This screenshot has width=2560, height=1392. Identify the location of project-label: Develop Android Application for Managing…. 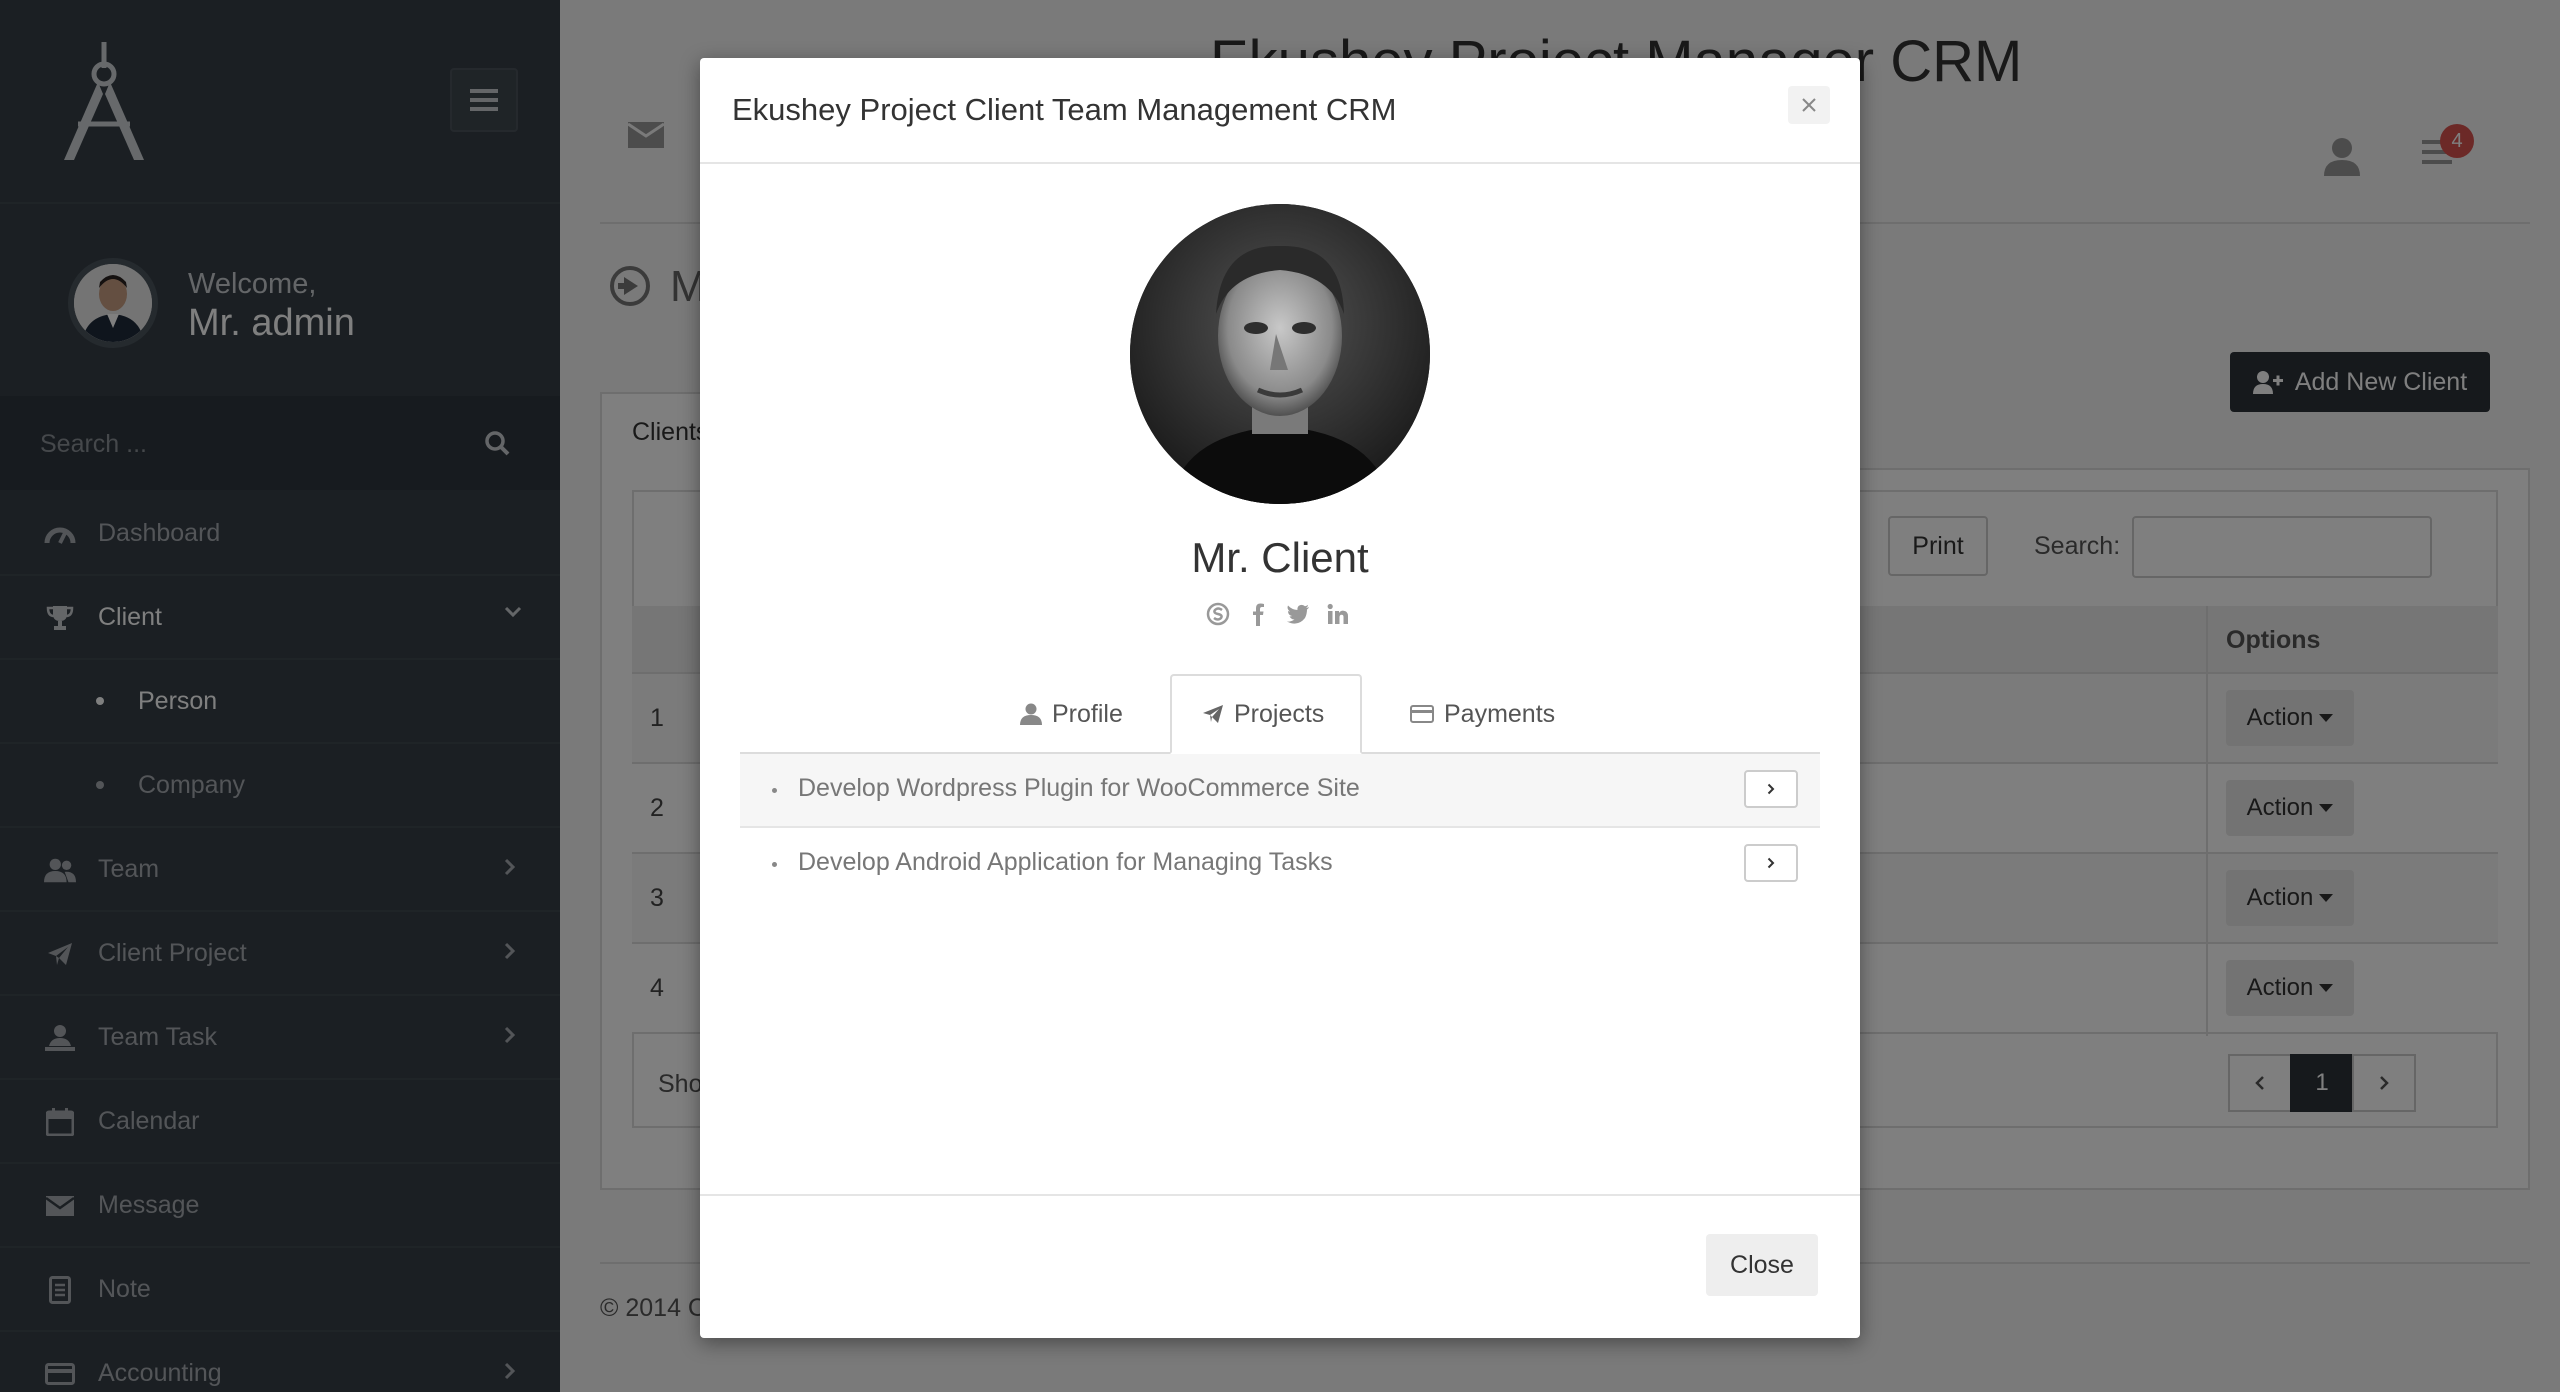
(1065, 862).